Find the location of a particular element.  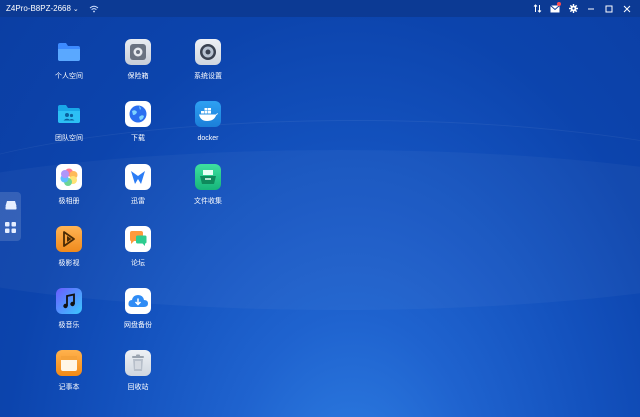

app-label: 团队空间 is located at coordinates (69, 138).